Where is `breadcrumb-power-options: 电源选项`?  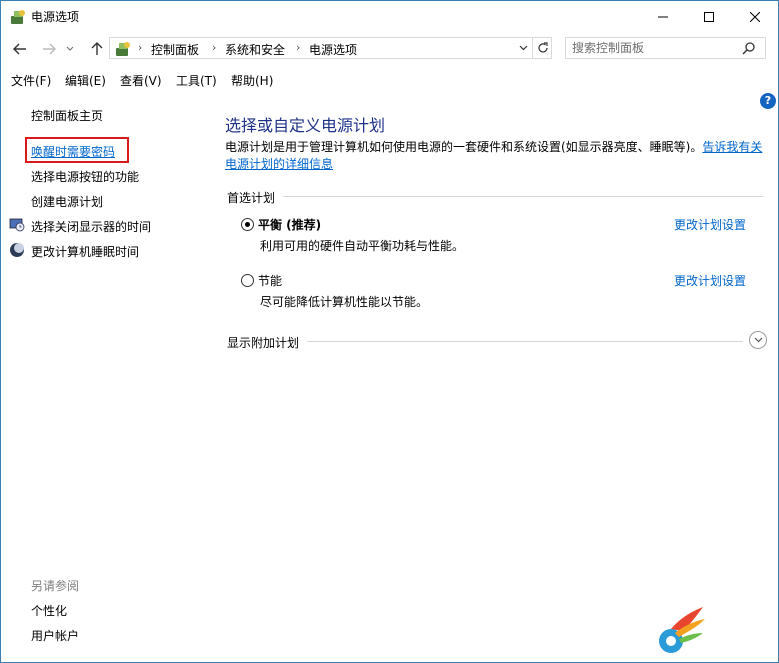
breadcrumb-power-options: 电源选项 is located at coordinates (333, 49).